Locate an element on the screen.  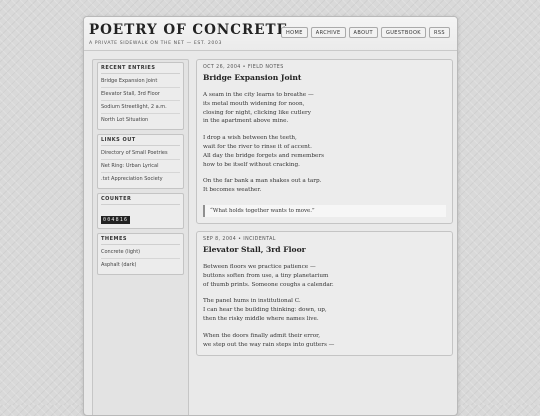
poem-line: On the far bank a man shakes out a tarp. is located at coordinates (262, 181).